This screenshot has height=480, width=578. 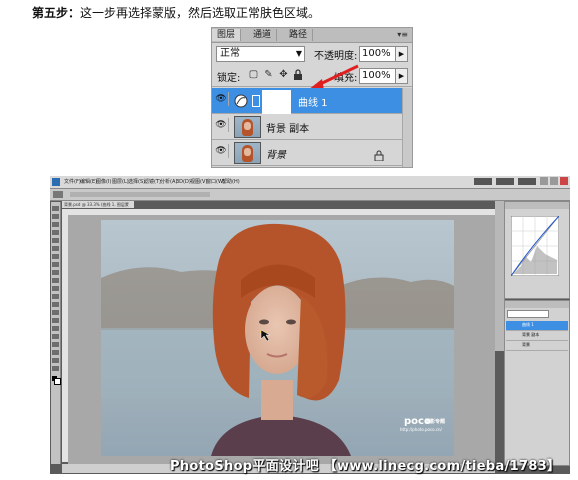 What do you see at coordinates (56, 13) in the screenshot?
I see `step-label: 第五步：` at bounding box center [56, 13].